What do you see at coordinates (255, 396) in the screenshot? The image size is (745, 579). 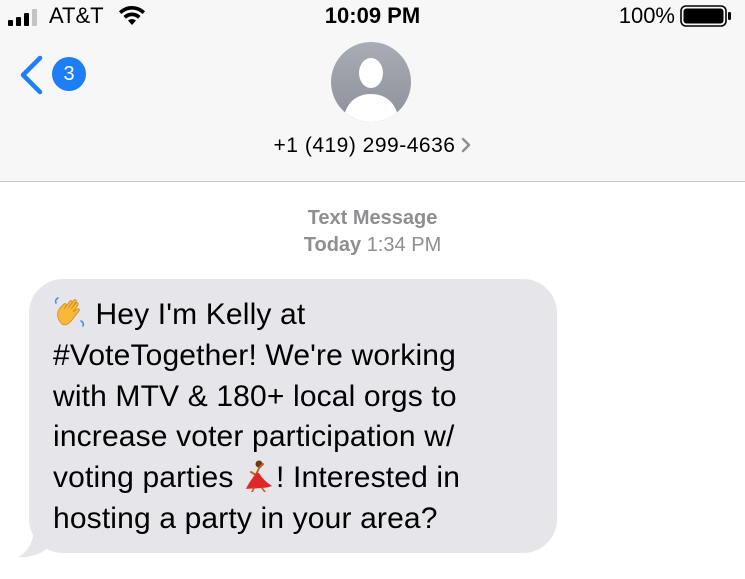 I see `message-line: with MTV & 180+ local orgs to` at bounding box center [255, 396].